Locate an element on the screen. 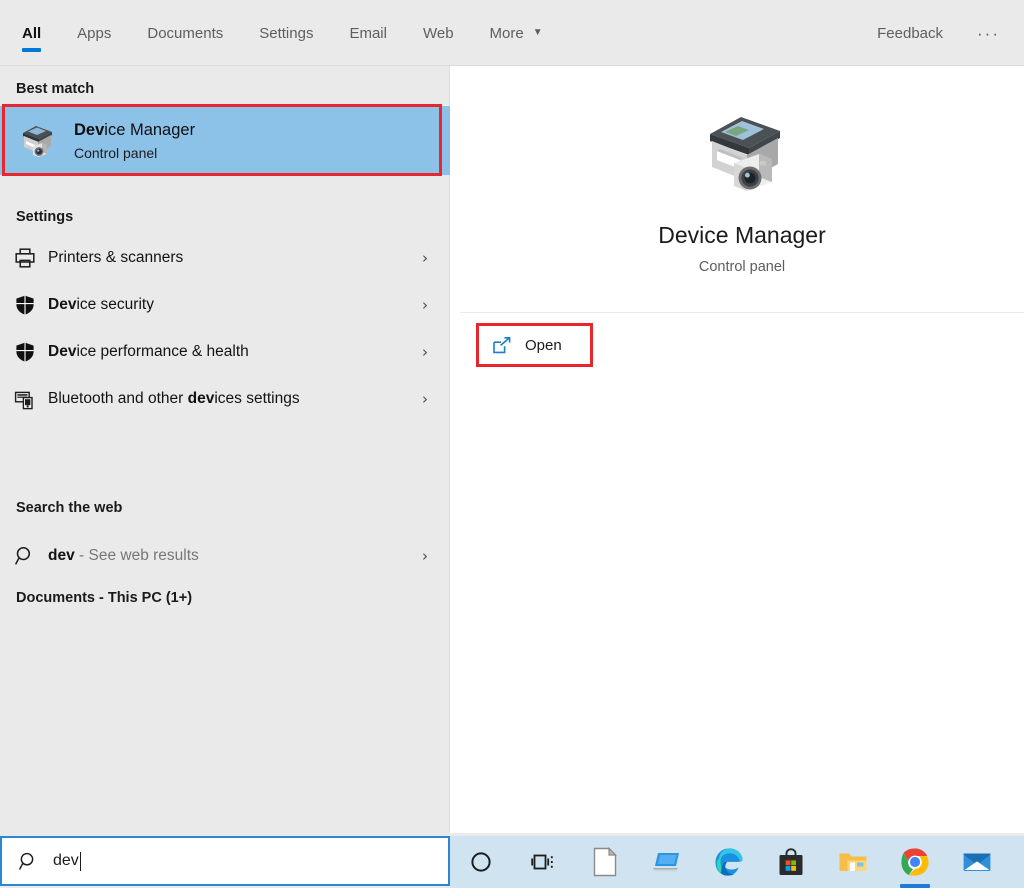 This screenshot has width=1024, height=888. settings-section-label: Settings is located at coordinates (45, 217).